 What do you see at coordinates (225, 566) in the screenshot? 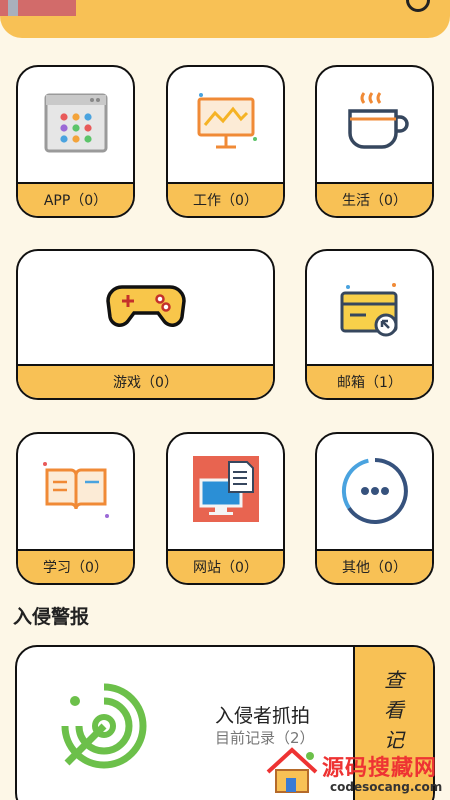
I see `category-label: 网站（0）` at bounding box center [225, 566].